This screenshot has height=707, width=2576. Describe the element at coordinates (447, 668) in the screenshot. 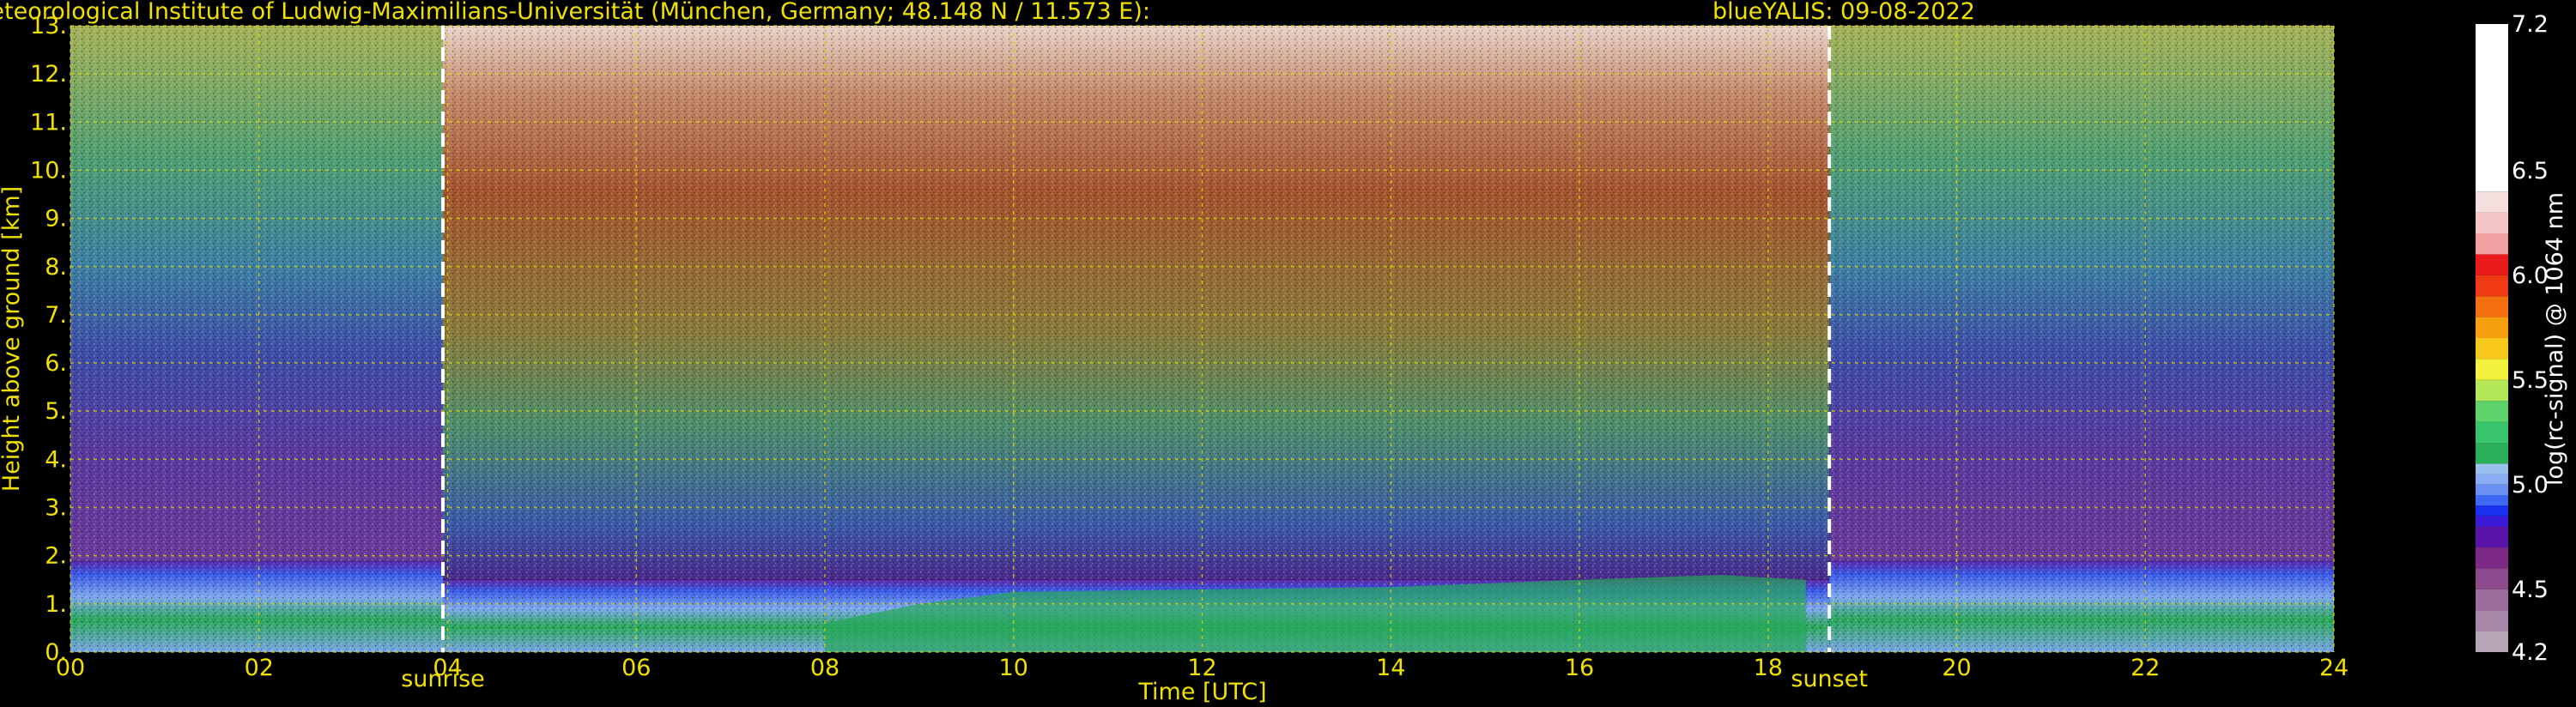

I see `x-tick-label: 04` at that location.